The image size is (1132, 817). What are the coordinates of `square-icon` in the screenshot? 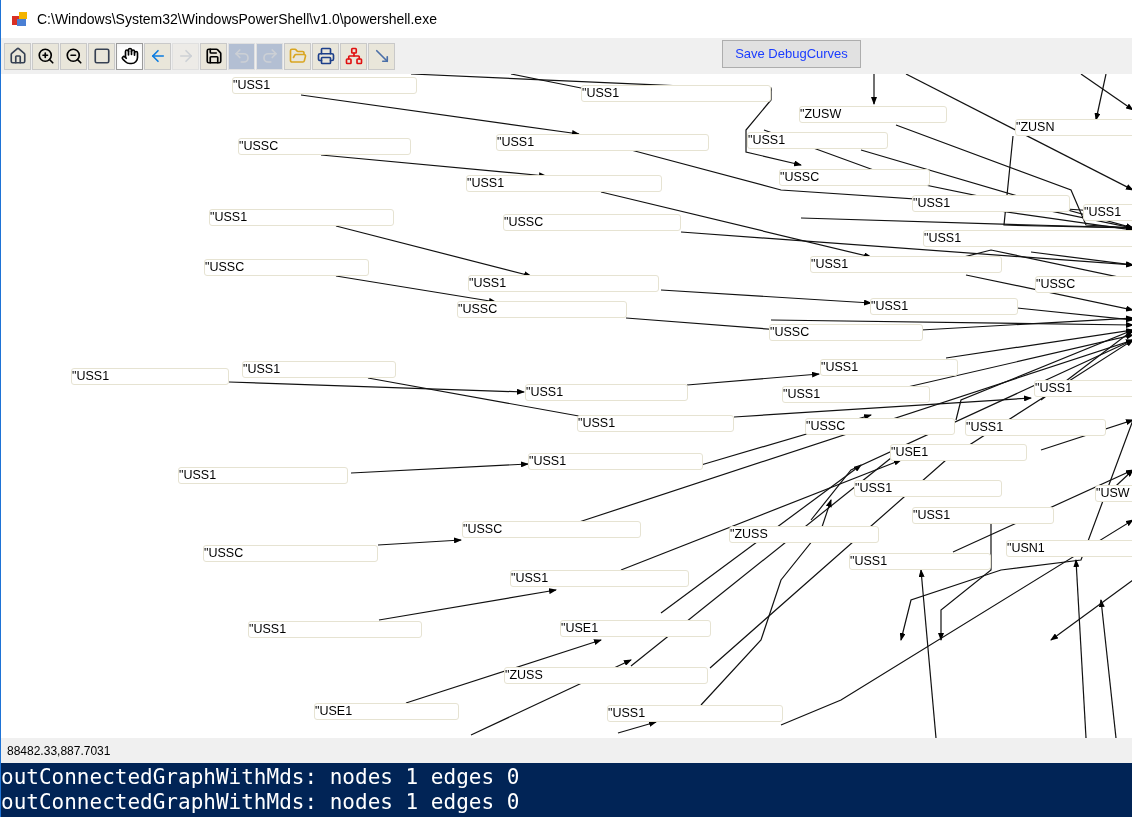 It's located at (101, 56).